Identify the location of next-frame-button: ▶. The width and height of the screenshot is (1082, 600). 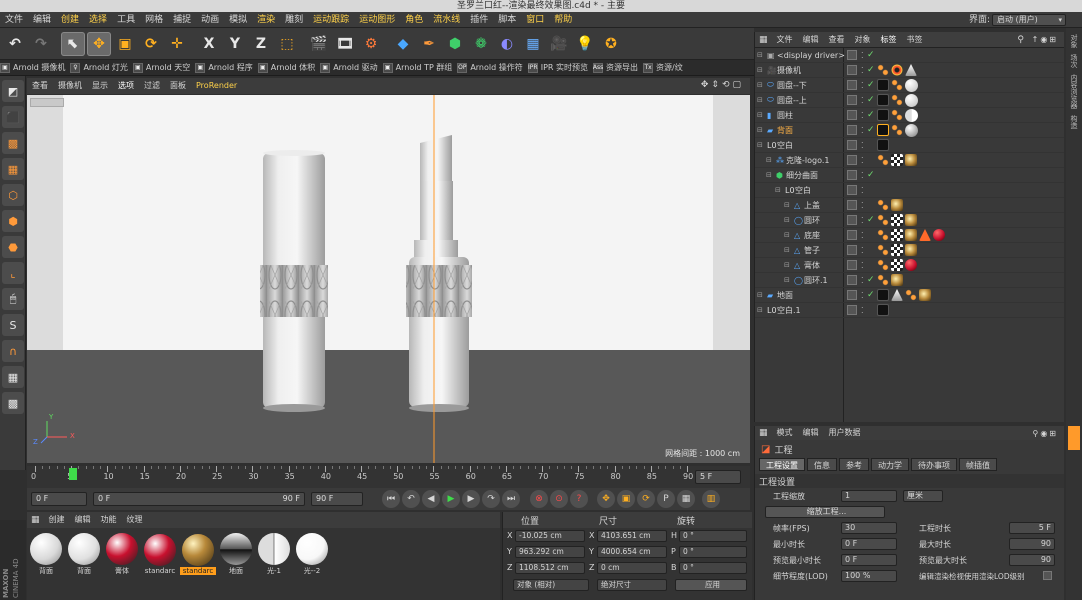
(471, 499).